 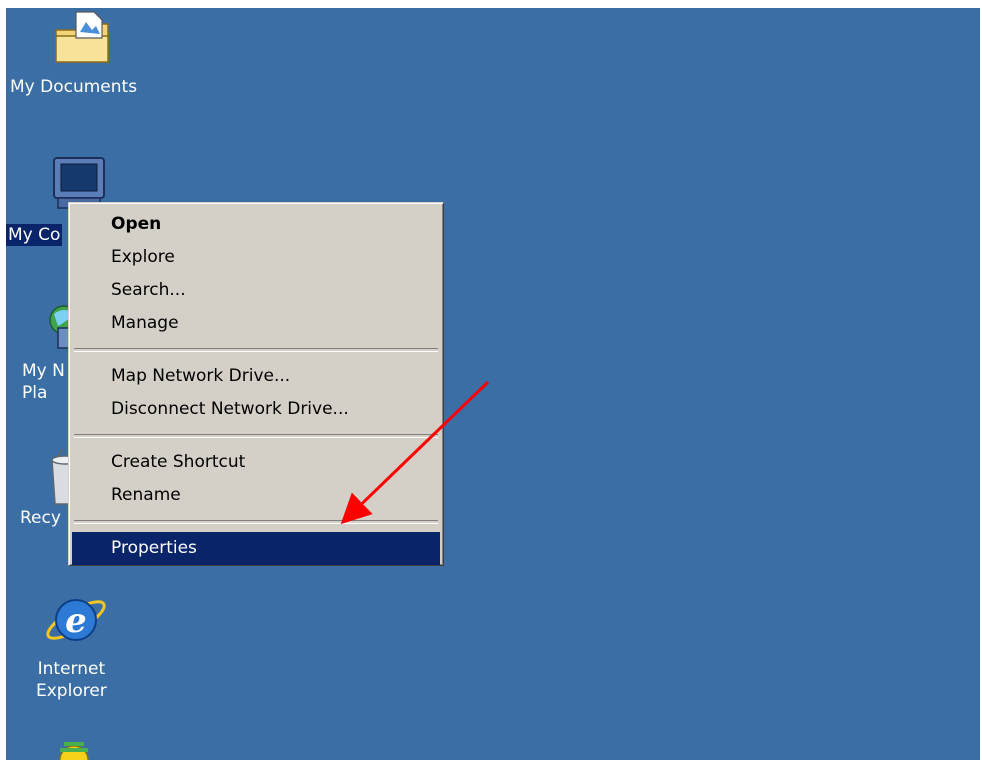 What do you see at coordinates (256, 548) in the screenshot?
I see `menu-item-properties: Properties` at bounding box center [256, 548].